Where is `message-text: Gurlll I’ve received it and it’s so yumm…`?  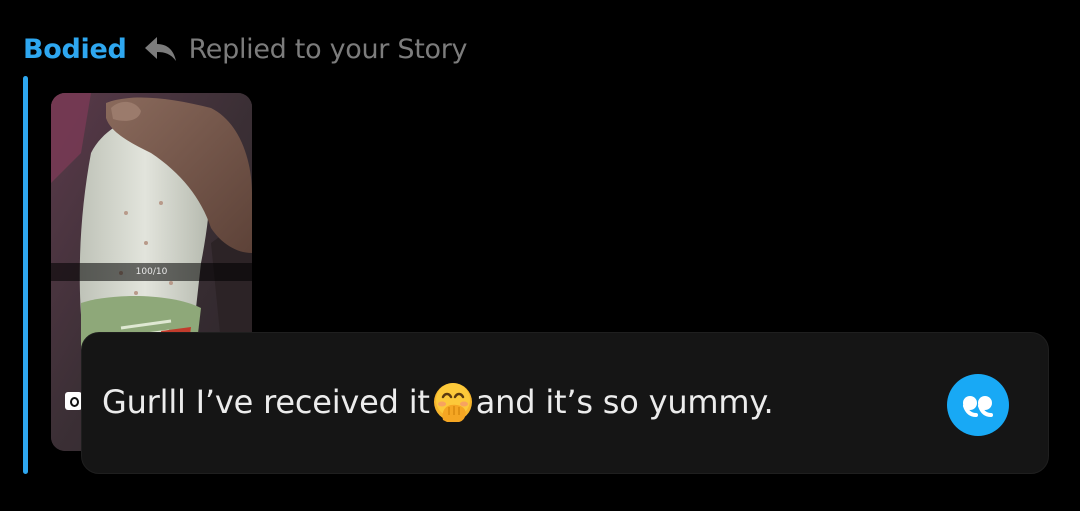 message-text: Gurlll I’ve received it and it’s so yumm… is located at coordinates (438, 402).